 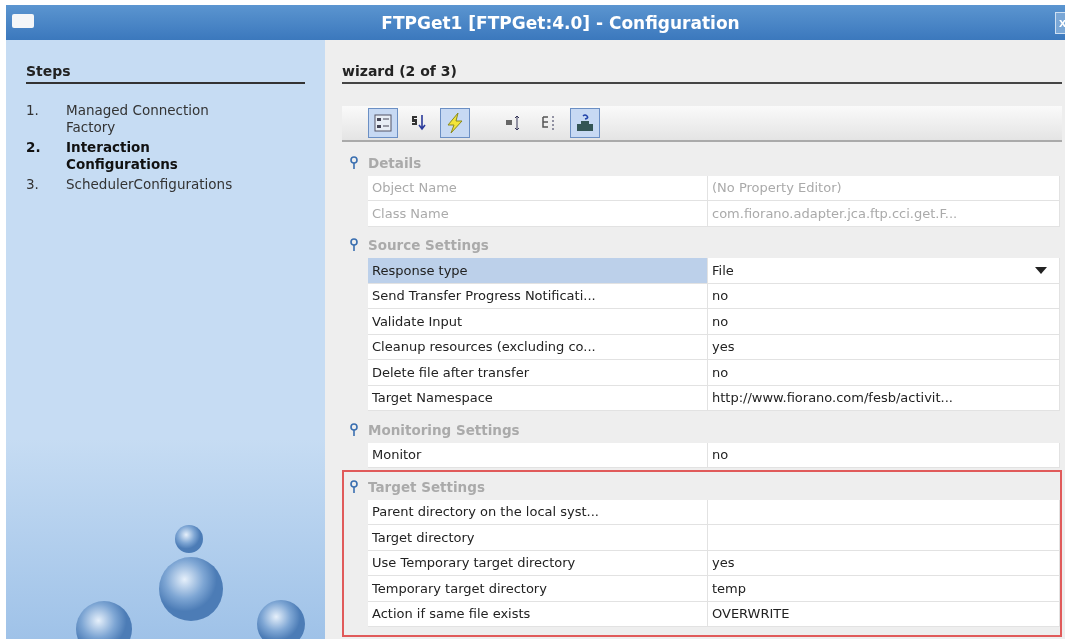 What do you see at coordinates (884, 614) in the screenshot?
I see `property-value: OVERWRITE` at bounding box center [884, 614].